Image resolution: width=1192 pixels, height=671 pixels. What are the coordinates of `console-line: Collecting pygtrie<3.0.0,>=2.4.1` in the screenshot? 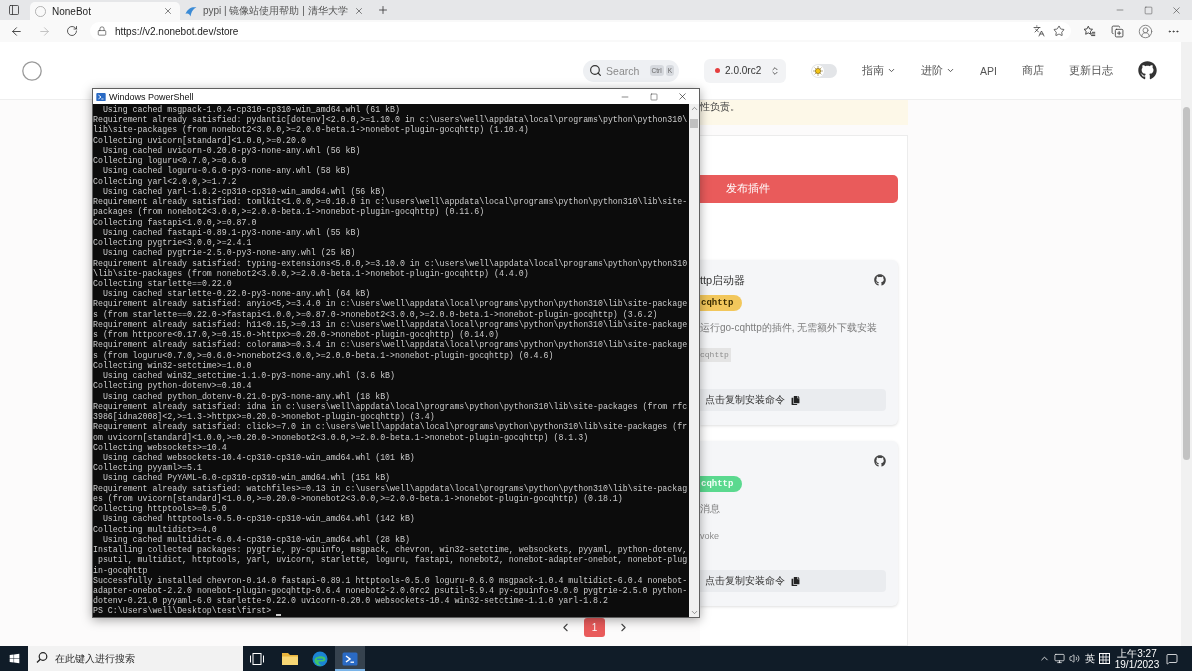 It's located at (173, 243).